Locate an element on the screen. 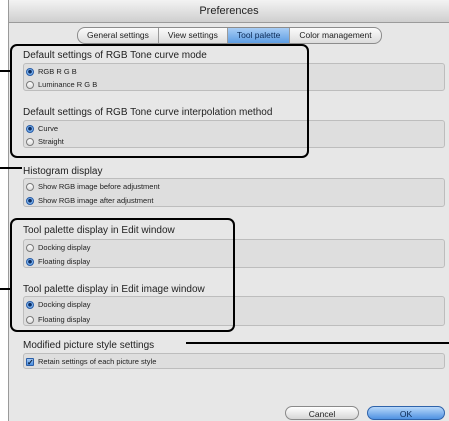 This screenshot has width=449, height=421. radio-unselected-icon is located at coordinates (30, 186).